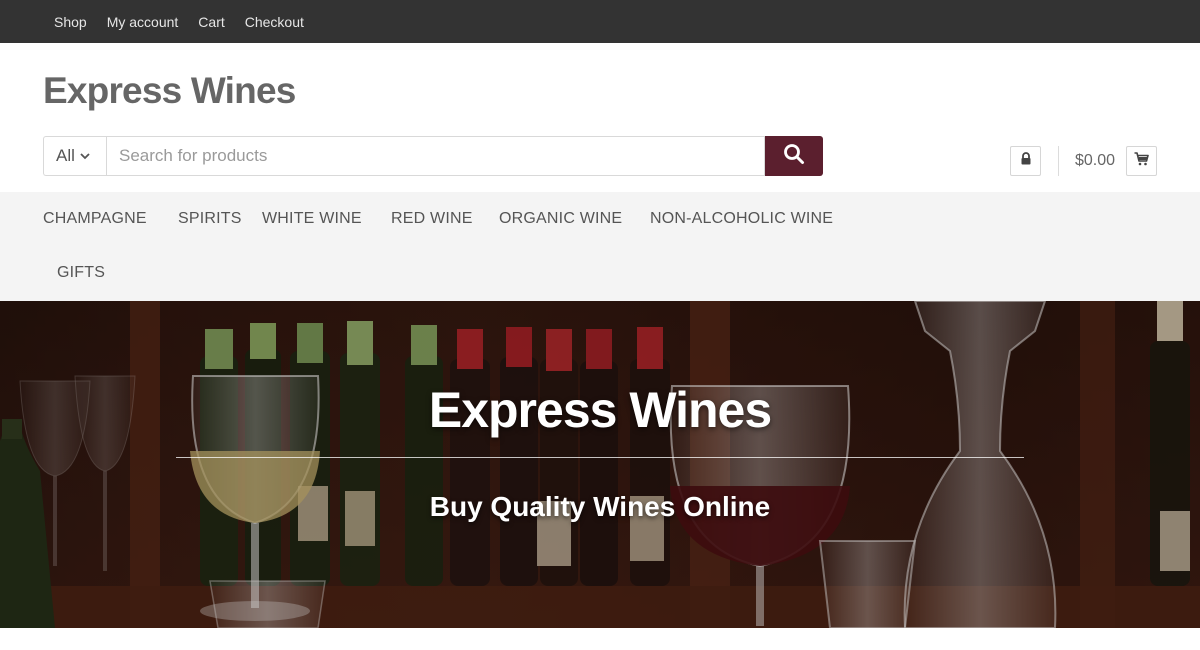  I want to click on category-white-wine: WHITE WINE, so click(312, 219).